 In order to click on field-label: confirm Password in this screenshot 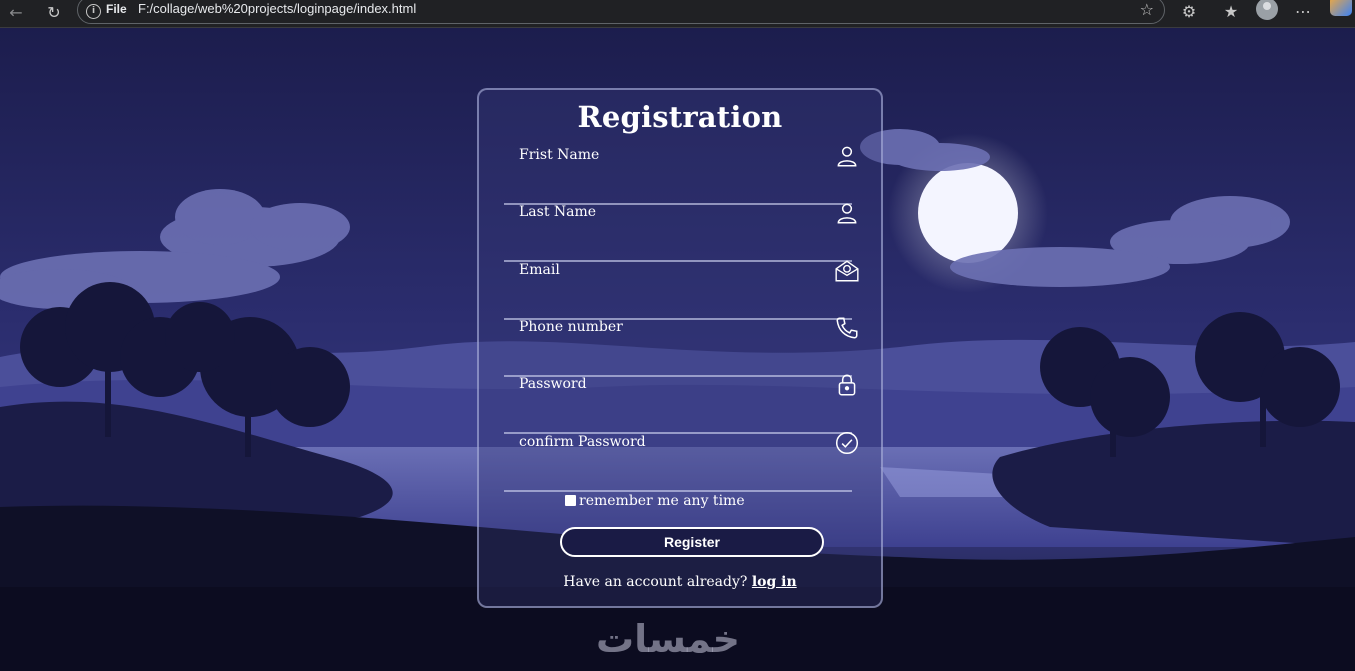, I will do `click(582, 442)`.